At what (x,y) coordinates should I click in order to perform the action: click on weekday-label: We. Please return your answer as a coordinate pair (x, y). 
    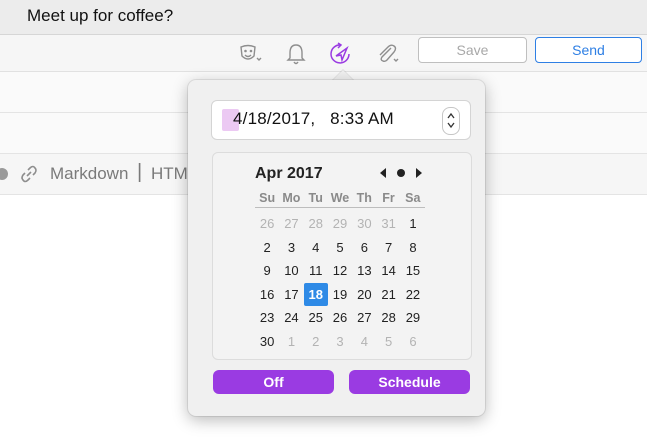
    Looking at the image, I should click on (340, 198).